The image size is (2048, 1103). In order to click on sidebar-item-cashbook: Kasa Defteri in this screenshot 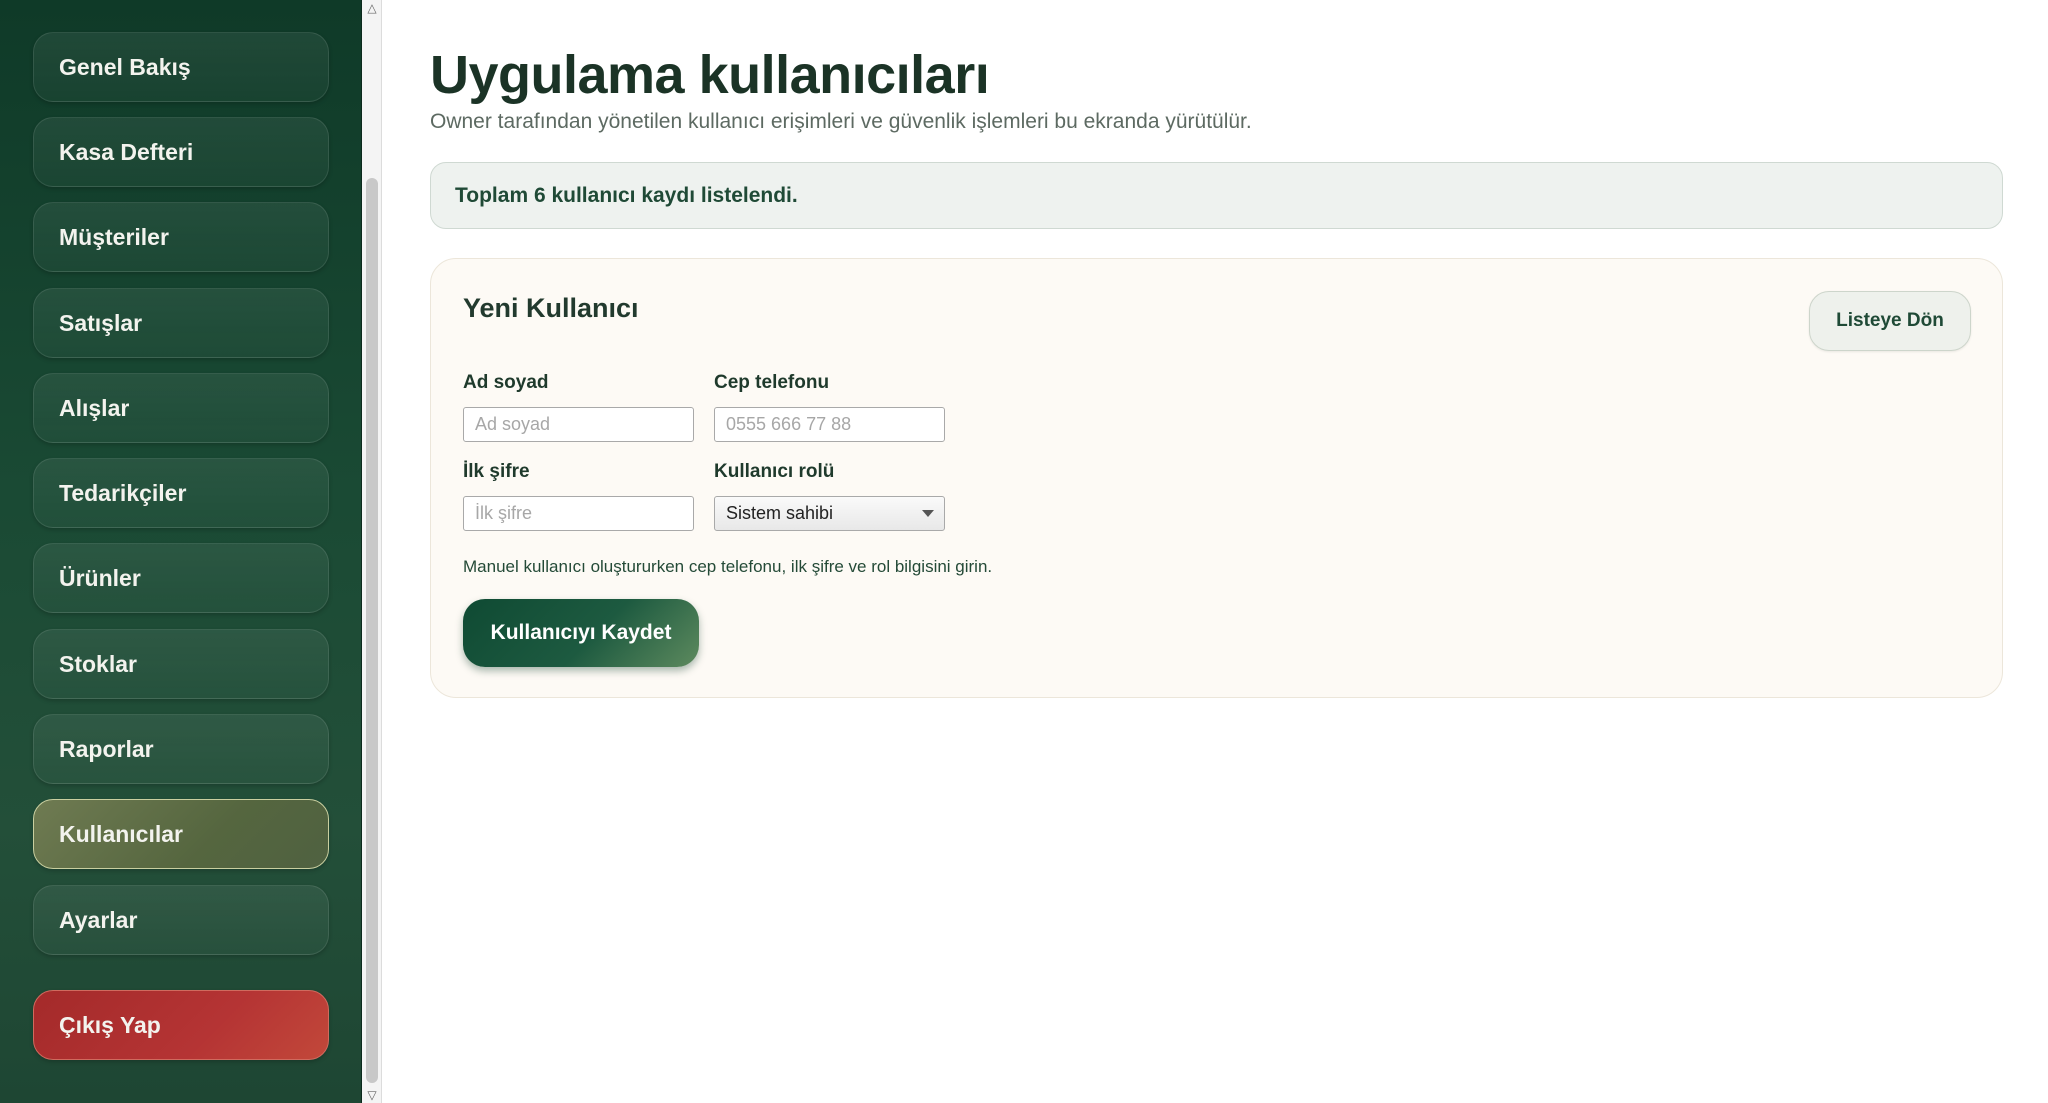, I will do `click(181, 152)`.